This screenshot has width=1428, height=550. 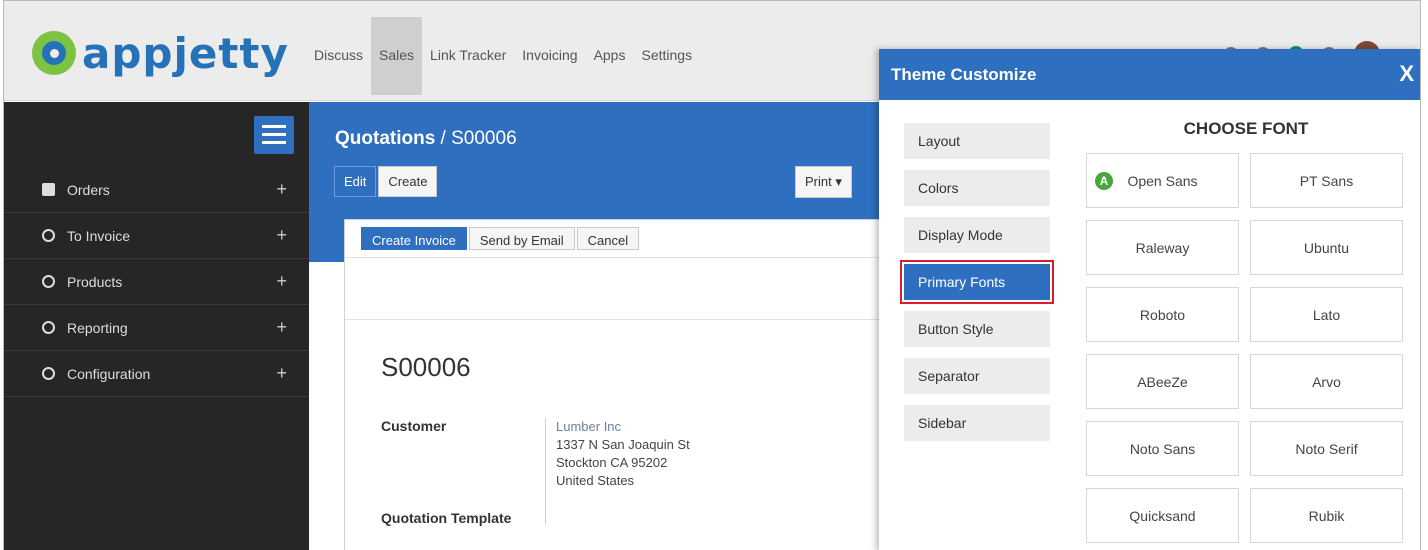 I want to click on customer-label: Customer, so click(x=414, y=426).